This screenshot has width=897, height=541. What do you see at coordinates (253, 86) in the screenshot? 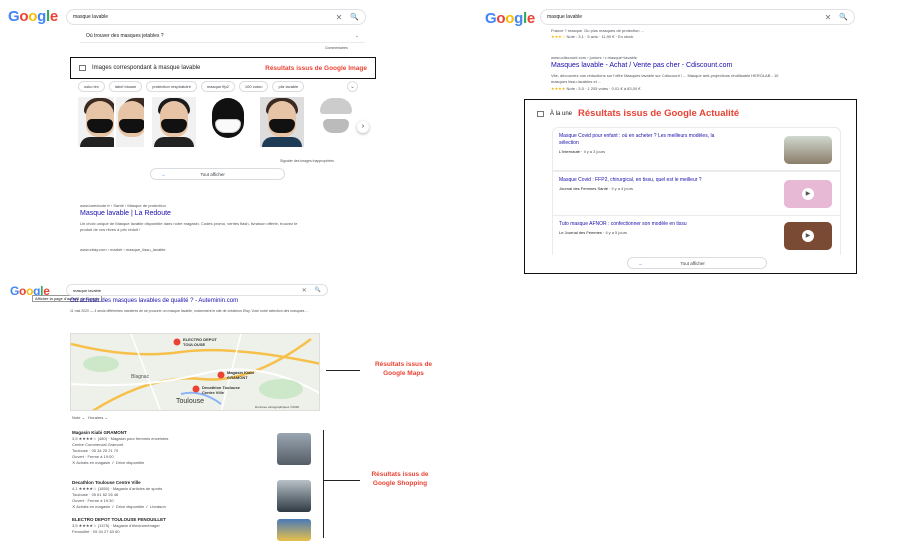
I see `chip: 100 coton` at bounding box center [253, 86].